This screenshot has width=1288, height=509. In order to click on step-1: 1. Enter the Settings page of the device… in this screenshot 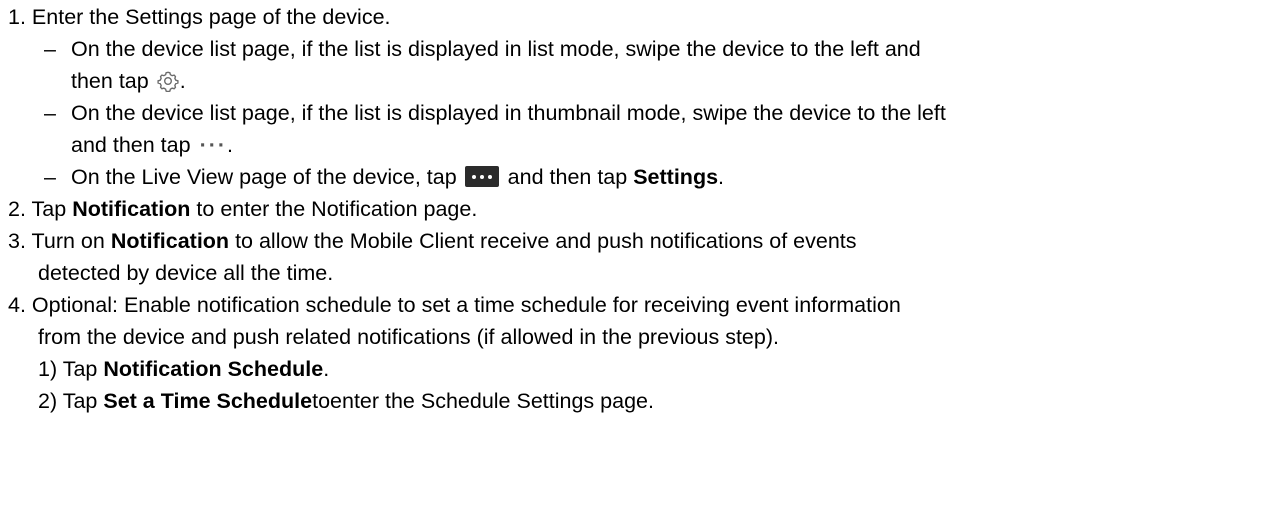, I will do `click(644, 17)`.